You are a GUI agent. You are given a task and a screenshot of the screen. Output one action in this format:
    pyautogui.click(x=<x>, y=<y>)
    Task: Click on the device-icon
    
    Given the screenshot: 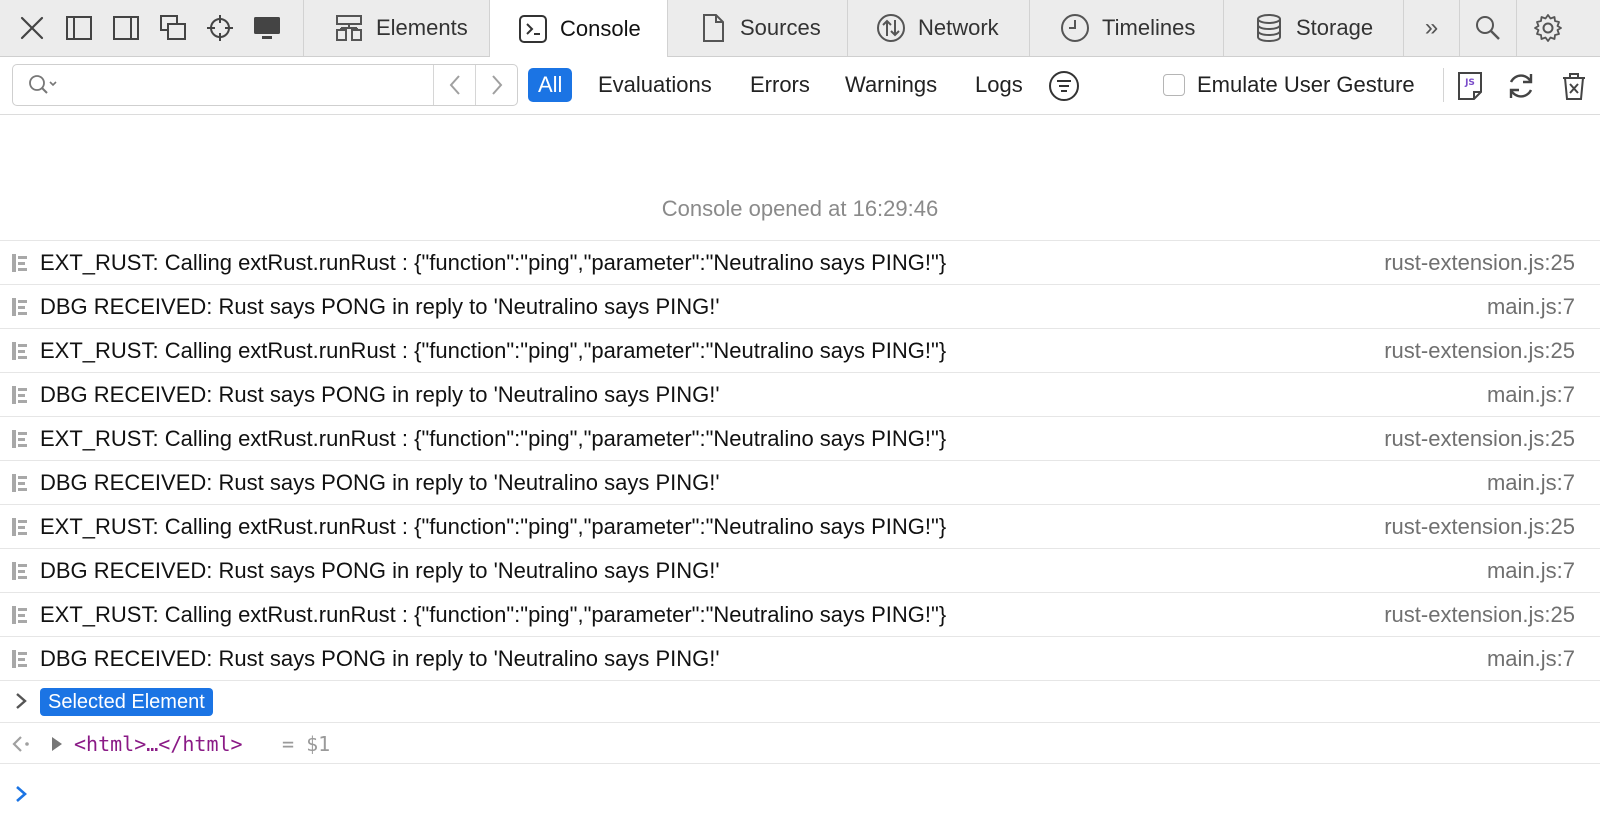 What is the action you would take?
    pyautogui.click(x=267, y=28)
    